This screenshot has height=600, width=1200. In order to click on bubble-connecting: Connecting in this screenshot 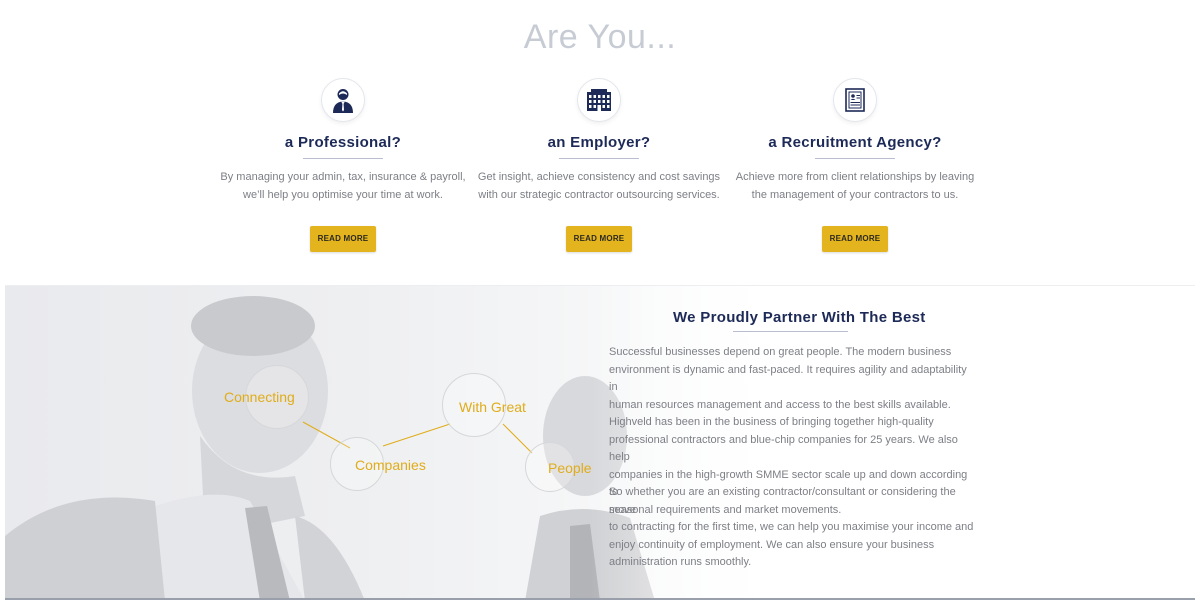, I will do `click(259, 397)`.